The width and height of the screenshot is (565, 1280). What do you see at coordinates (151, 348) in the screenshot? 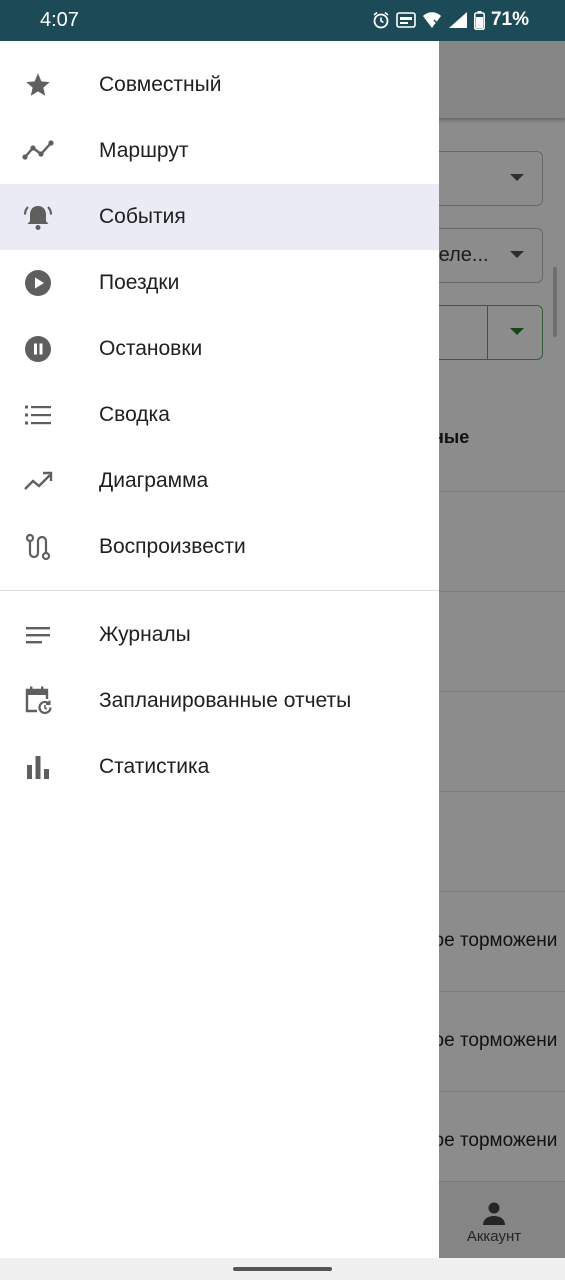
I see `drawer-item-label: Остановки` at bounding box center [151, 348].